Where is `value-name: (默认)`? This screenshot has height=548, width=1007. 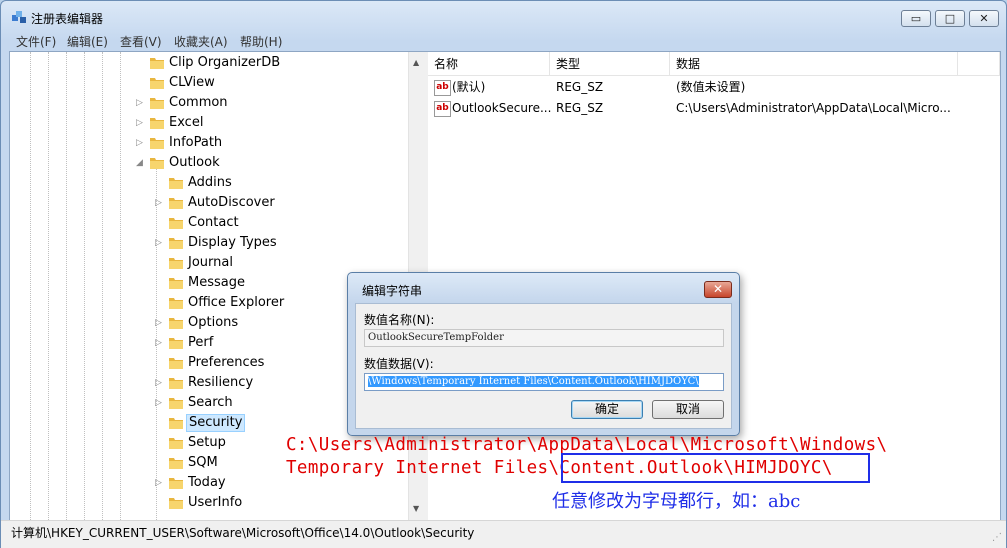
value-name: (默认) is located at coordinates (469, 87).